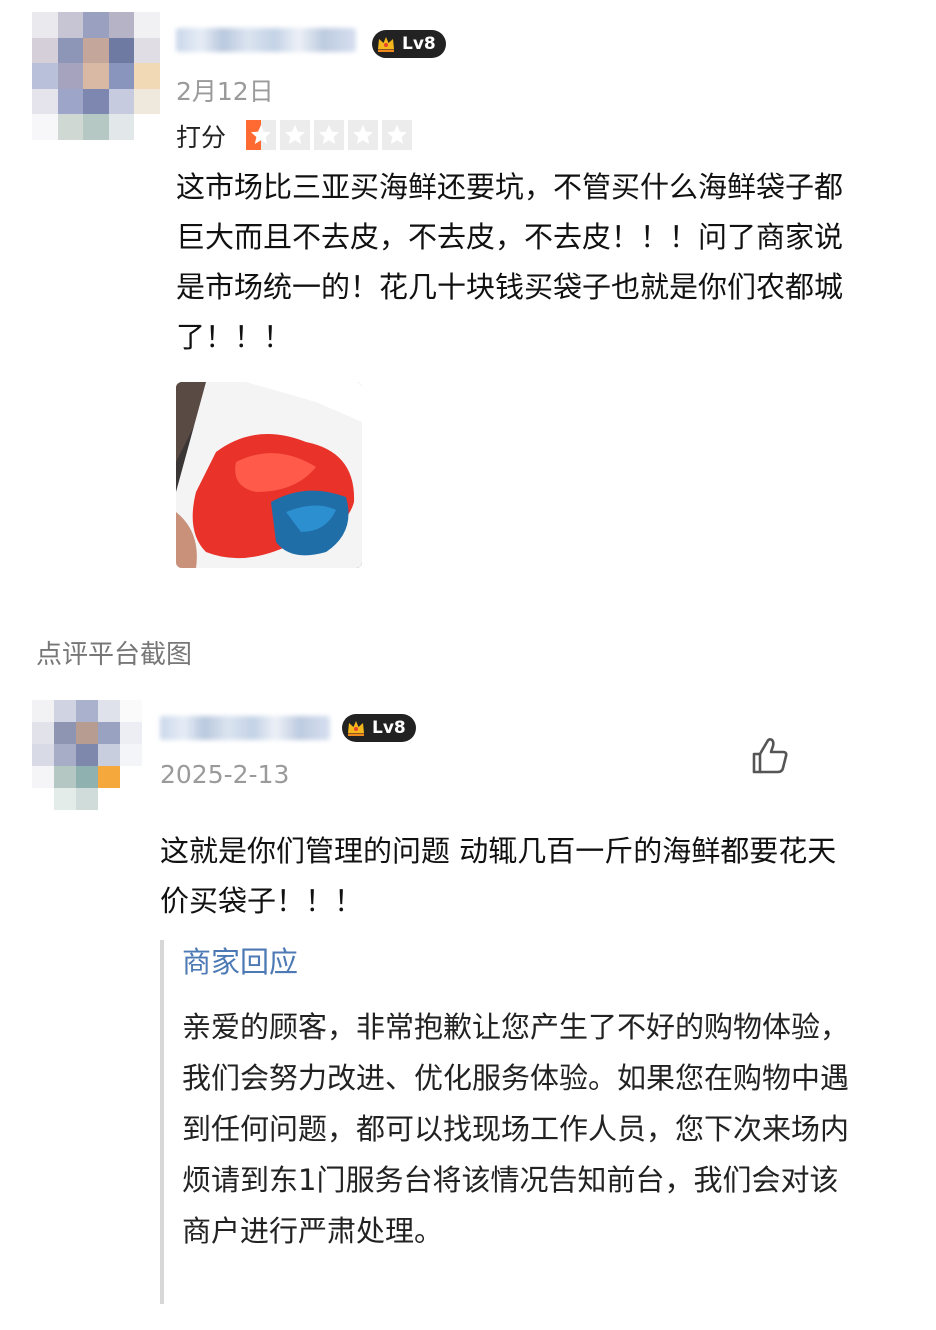  What do you see at coordinates (225, 774) in the screenshot?
I see `comment-date: 2025-2-13` at bounding box center [225, 774].